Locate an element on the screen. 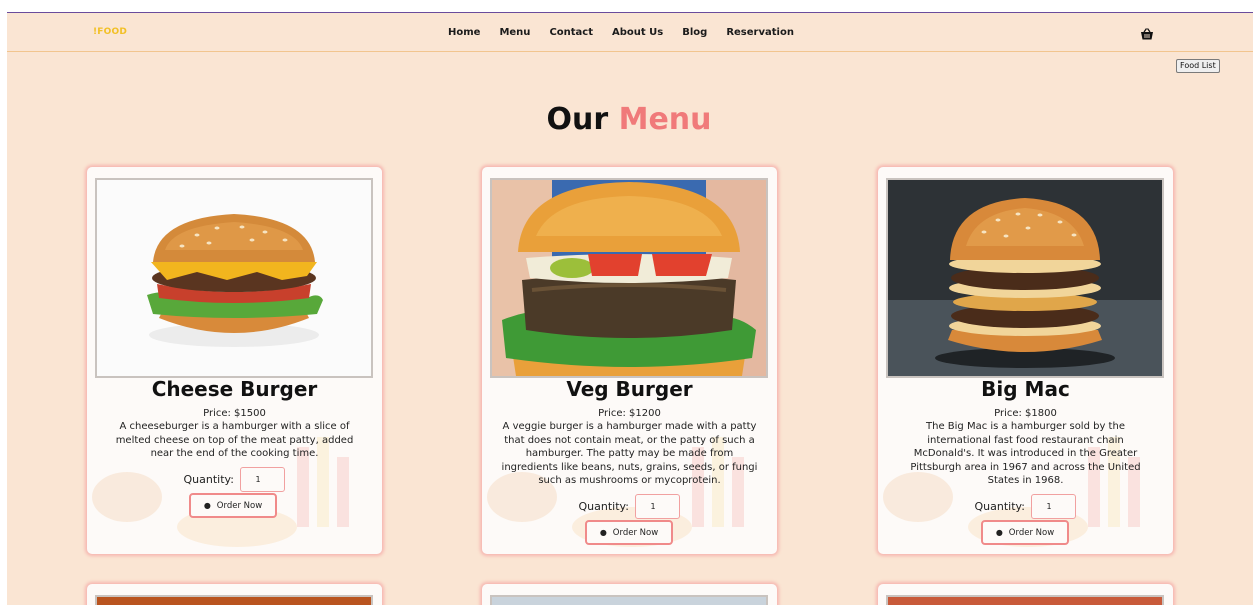  nav-link-home: Home is located at coordinates (464, 32).